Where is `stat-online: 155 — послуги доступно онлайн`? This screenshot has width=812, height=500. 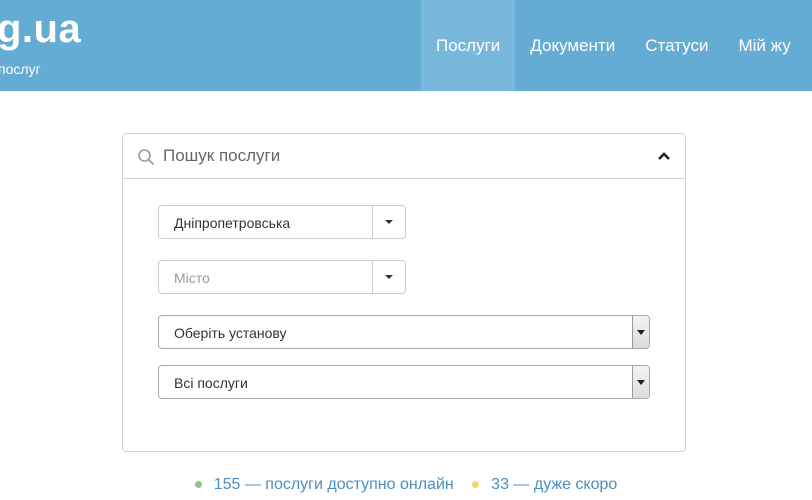 stat-online: 155 — послуги доступно онлайн is located at coordinates (324, 484).